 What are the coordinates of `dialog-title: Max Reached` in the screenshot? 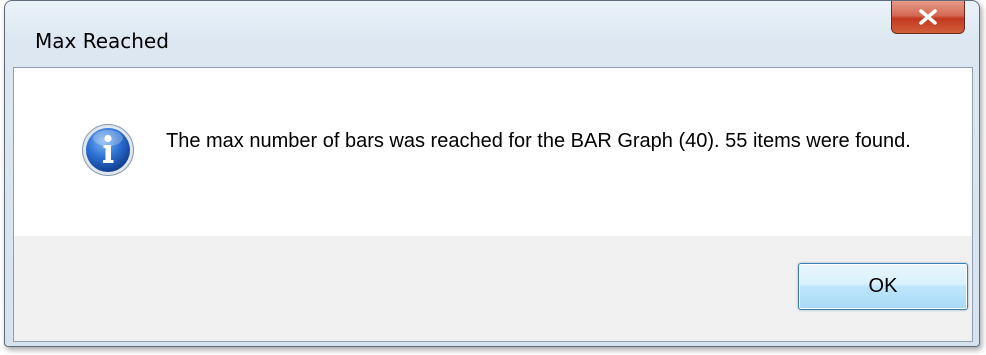 It's located at (102, 41).